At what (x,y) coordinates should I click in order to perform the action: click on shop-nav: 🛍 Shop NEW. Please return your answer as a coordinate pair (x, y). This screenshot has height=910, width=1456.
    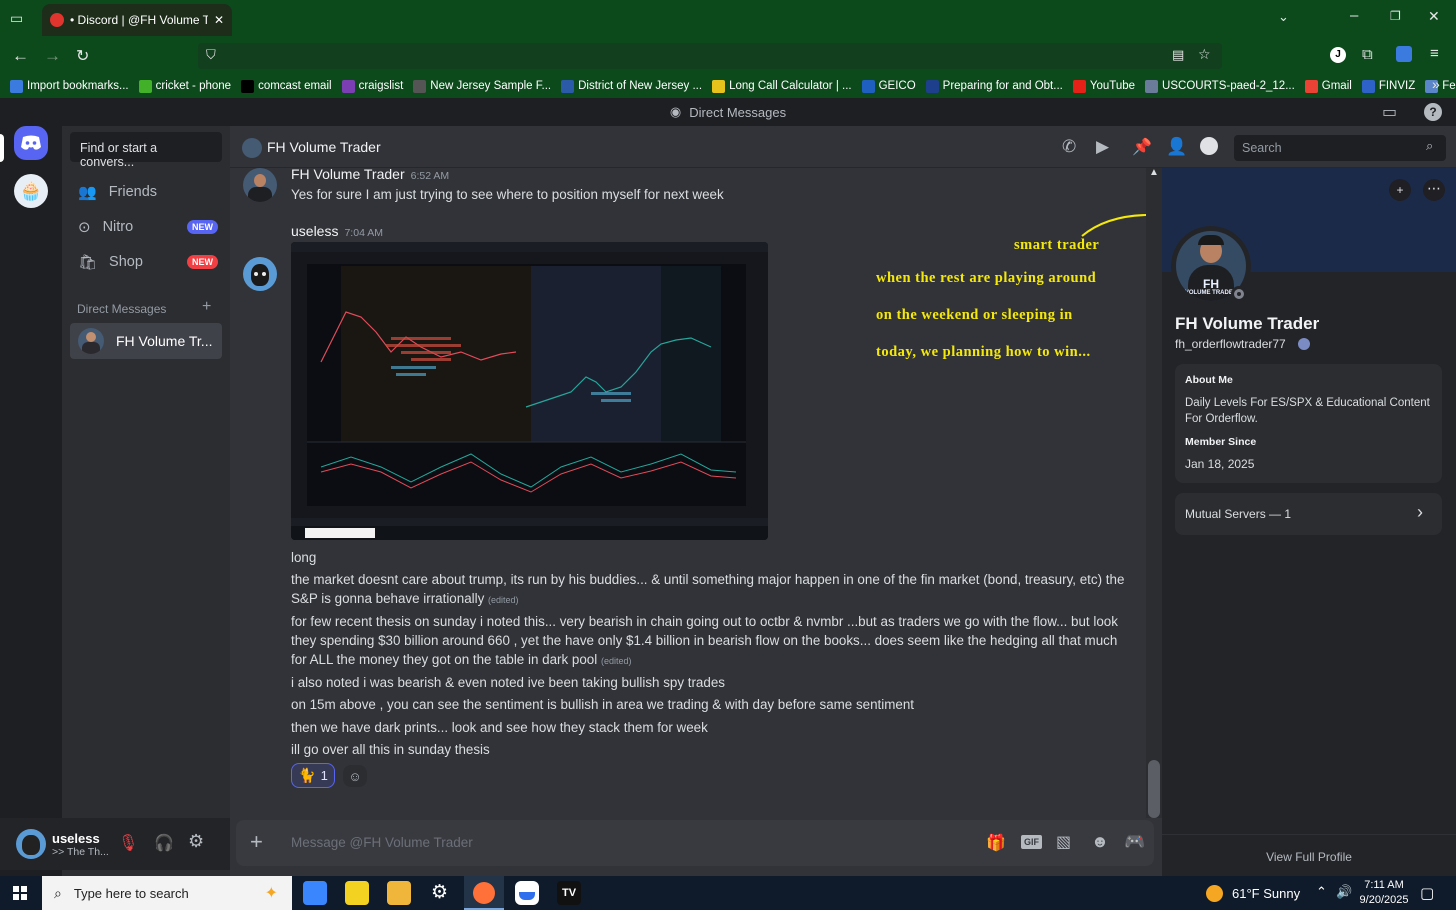
    Looking at the image, I should click on (146, 262).